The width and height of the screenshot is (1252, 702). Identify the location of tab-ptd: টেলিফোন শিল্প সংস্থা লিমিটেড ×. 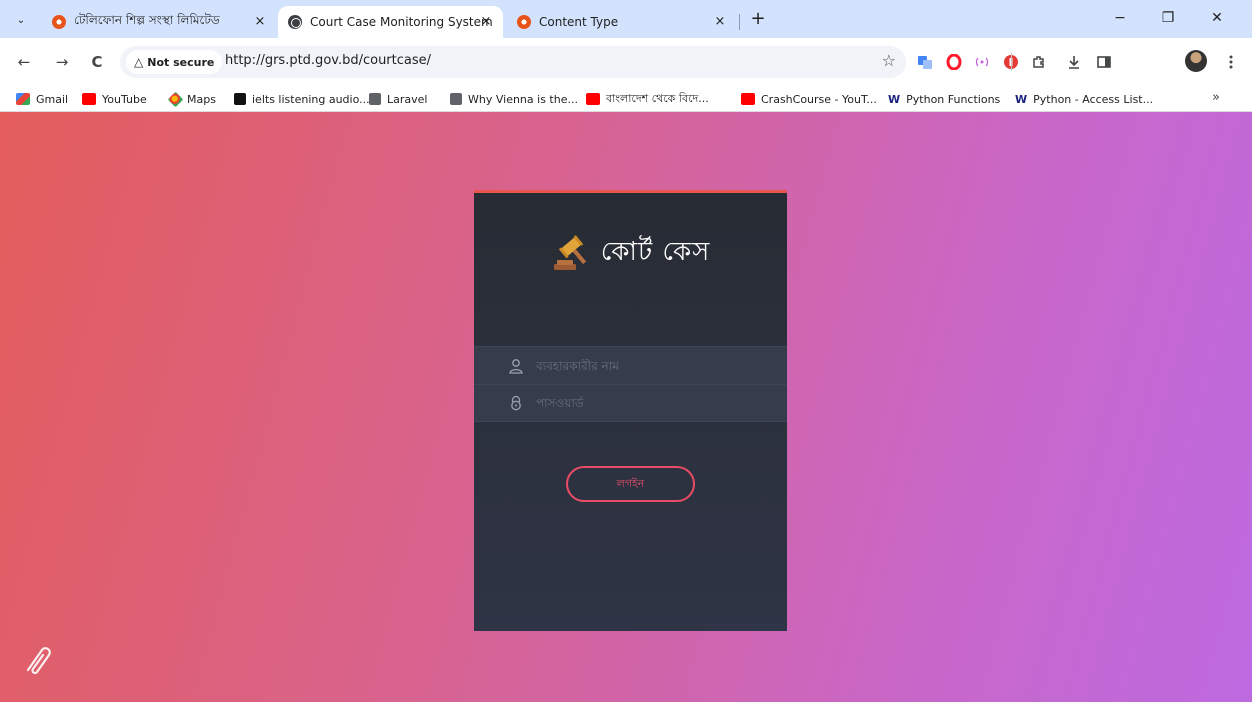
(159, 22).